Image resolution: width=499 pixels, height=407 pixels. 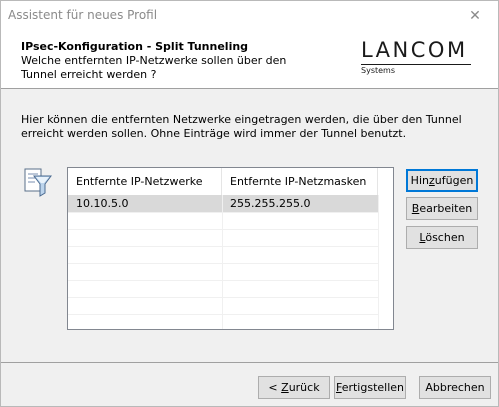 I want to click on add-button: Hinzufügen, so click(x=442, y=180).